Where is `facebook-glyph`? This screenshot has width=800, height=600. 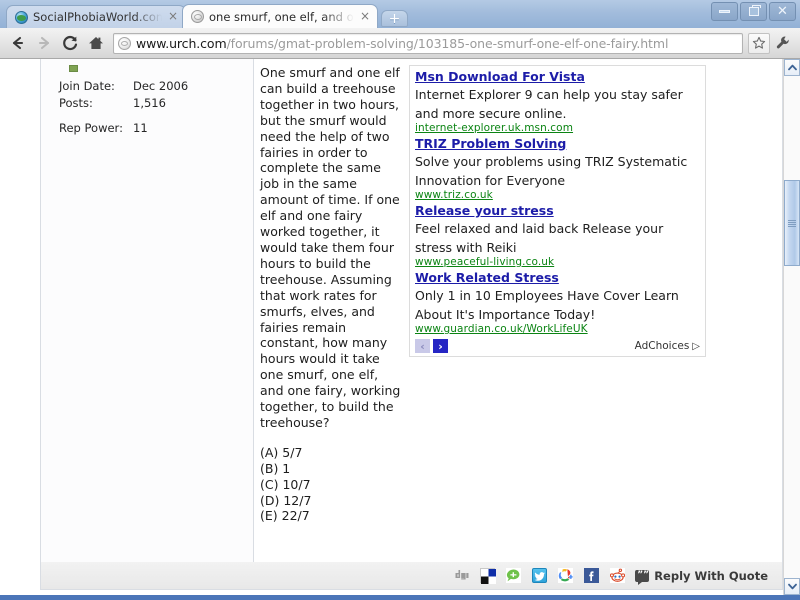
facebook-glyph is located at coordinates (592, 575).